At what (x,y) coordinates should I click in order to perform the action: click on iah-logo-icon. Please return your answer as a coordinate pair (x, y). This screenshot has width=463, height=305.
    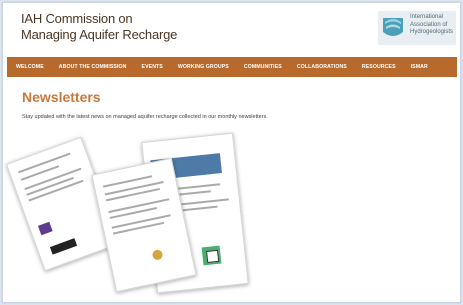
    Looking at the image, I should click on (393, 27).